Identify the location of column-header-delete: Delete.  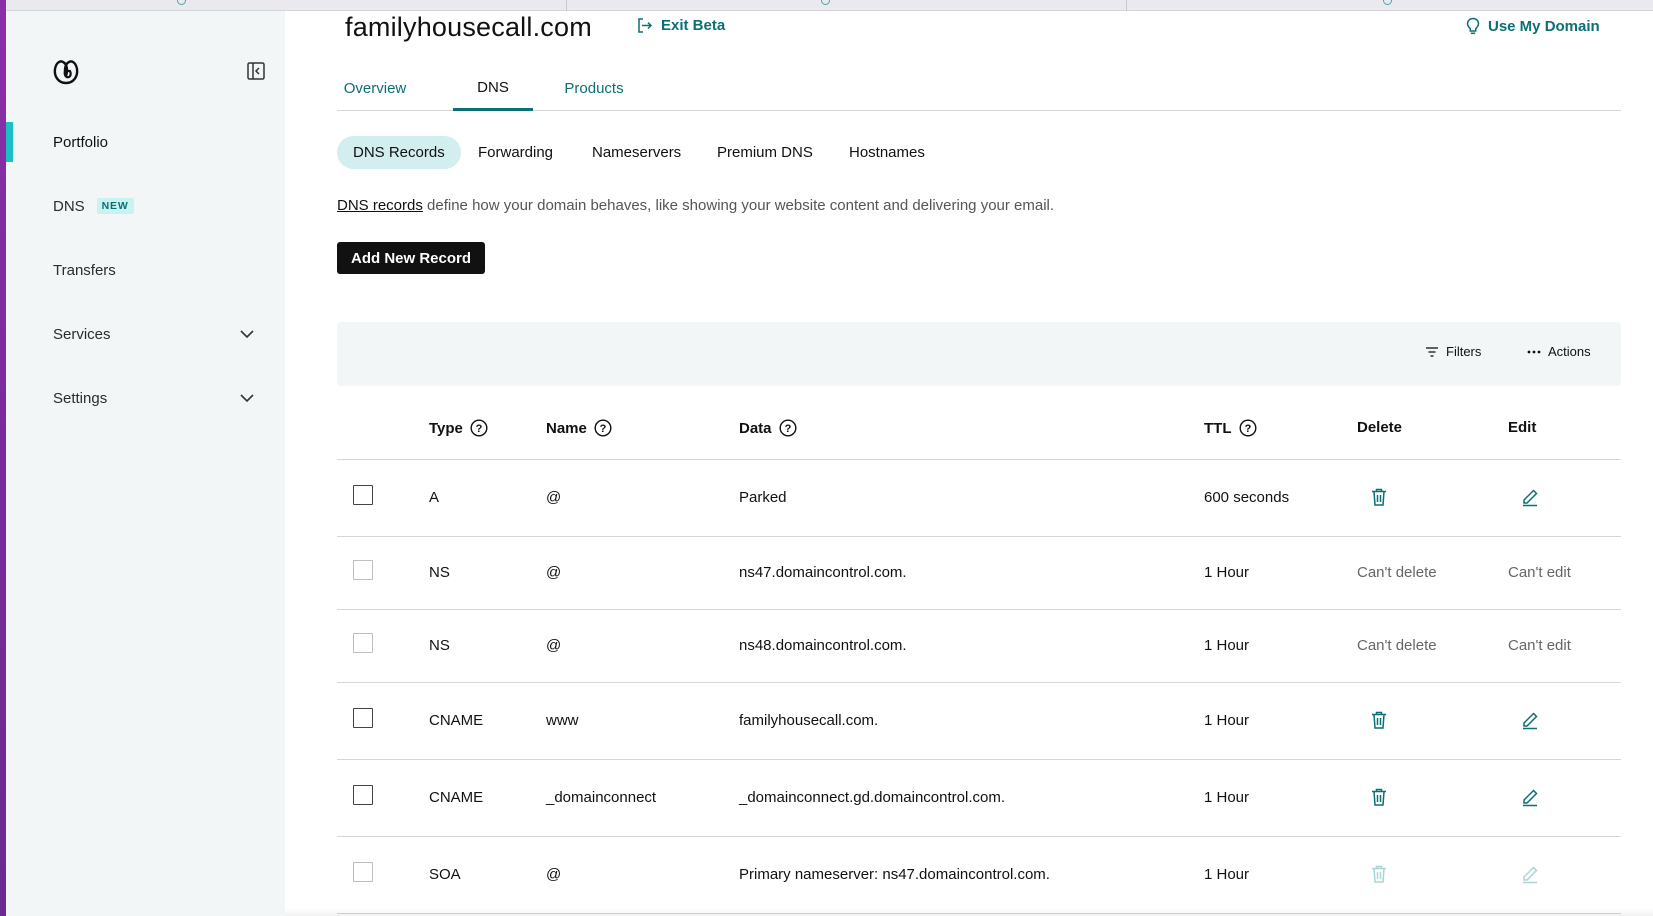
(1379, 427).